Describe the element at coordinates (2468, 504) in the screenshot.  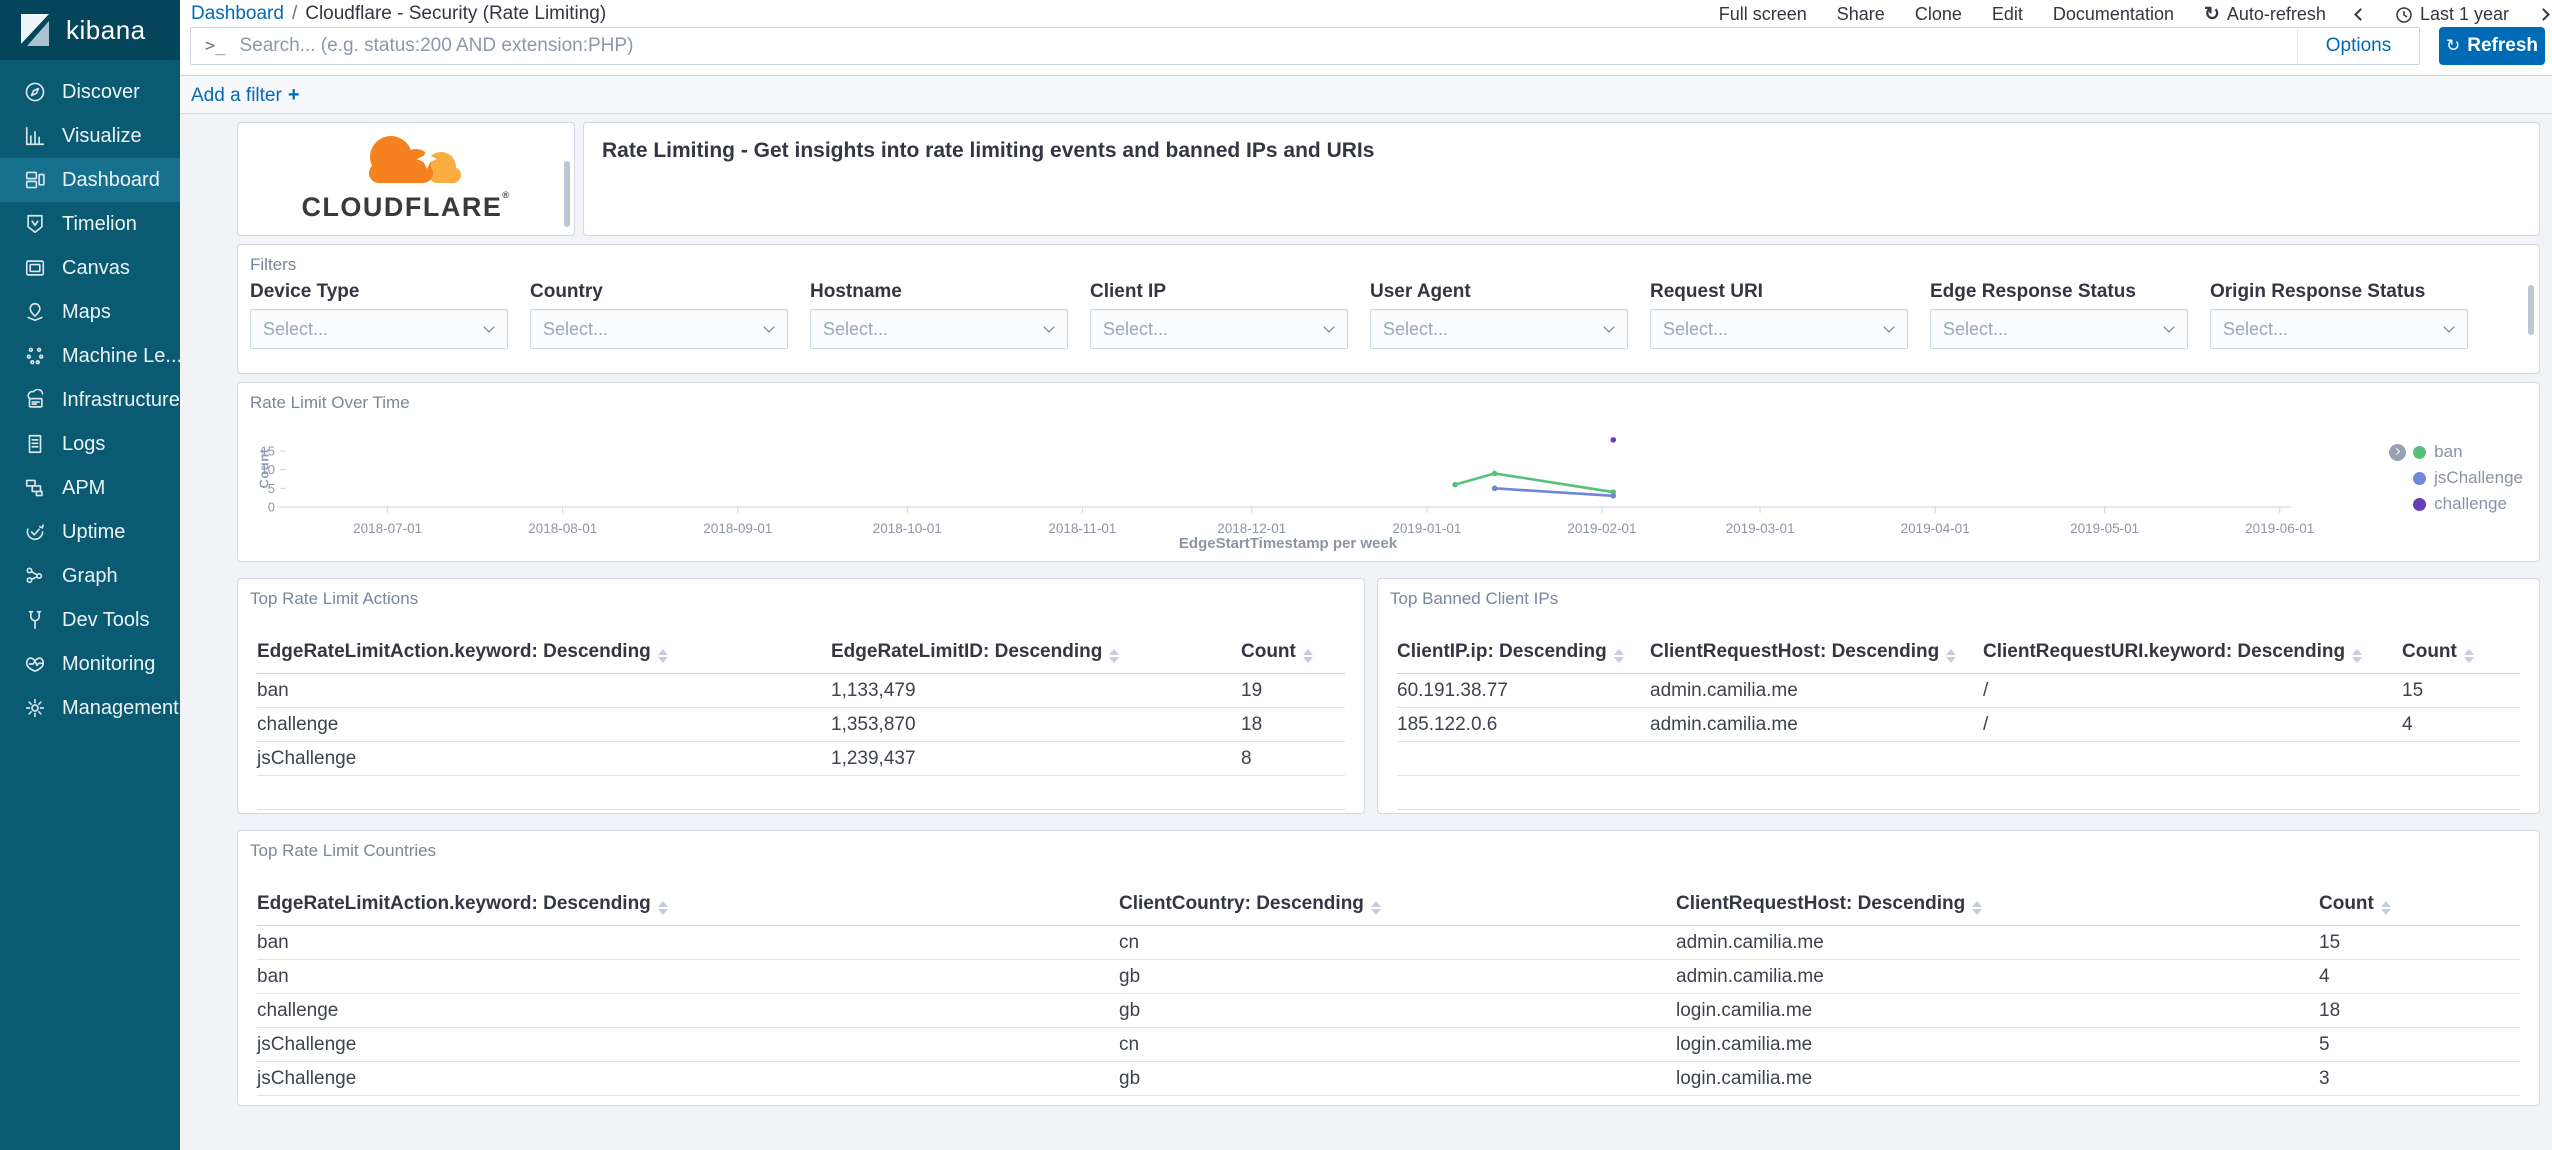
I see `legend-item-challenge: challenge` at that location.